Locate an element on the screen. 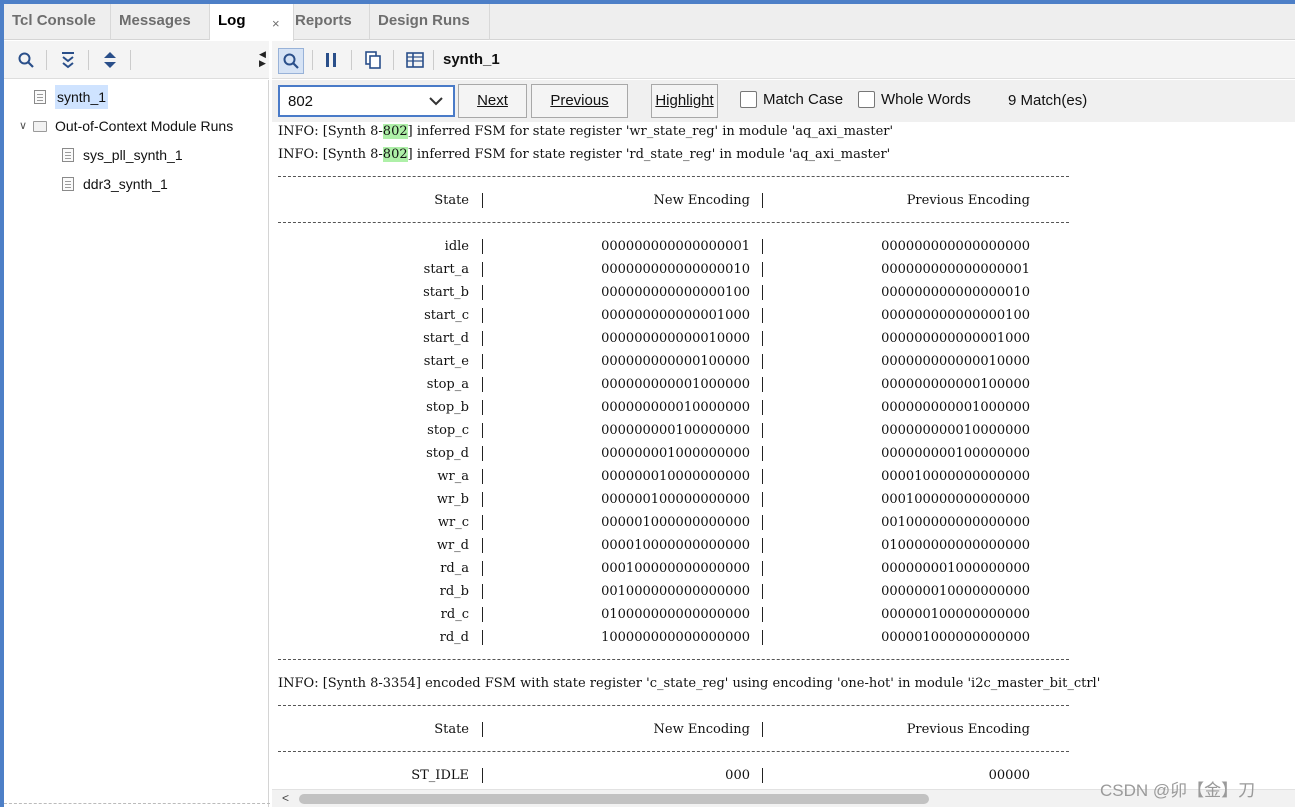 Image resolution: width=1295 pixels, height=807 pixels. chevron-down-icon is located at coordinates (436, 101).